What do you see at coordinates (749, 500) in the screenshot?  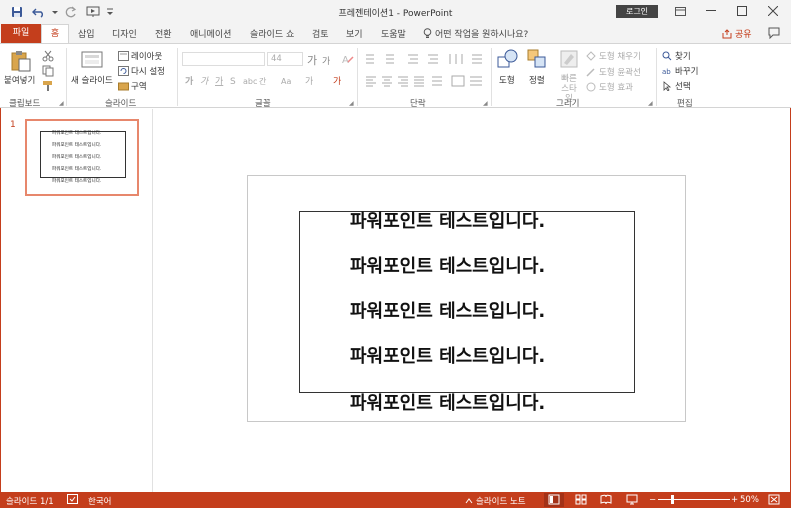 I see `zoom-level: 50%` at bounding box center [749, 500].